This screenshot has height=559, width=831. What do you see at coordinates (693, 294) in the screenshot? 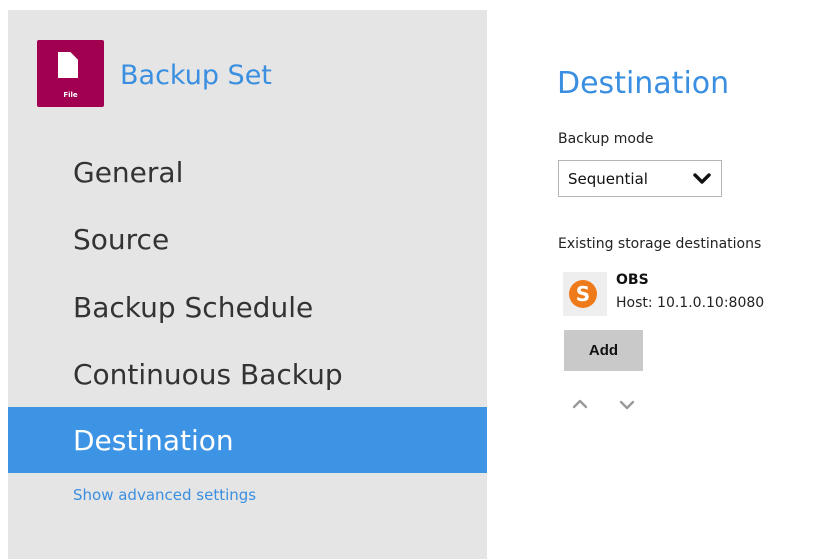
I see `destination-item: S OBS Host: 10.1.0.10:8080` at bounding box center [693, 294].